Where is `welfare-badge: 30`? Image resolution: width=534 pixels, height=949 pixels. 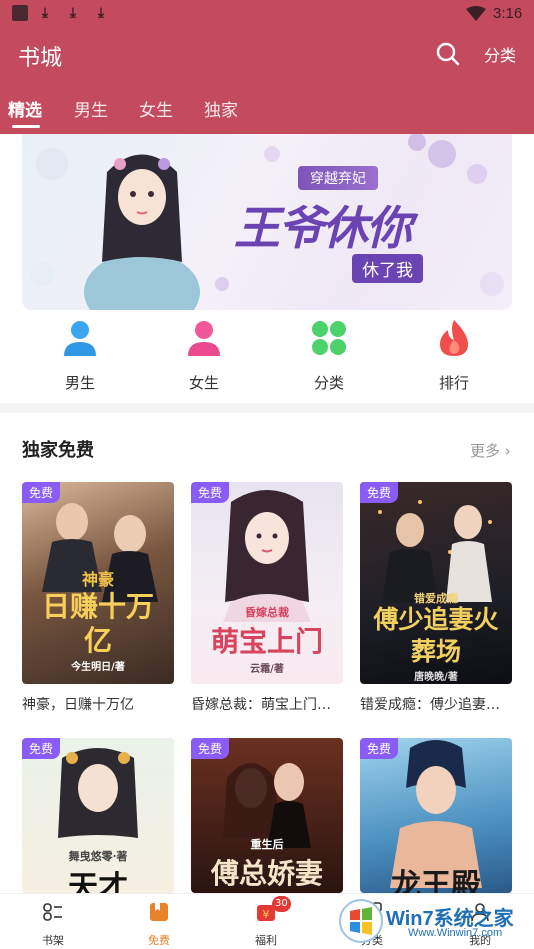
welfare-badge: 30 is located at coordinates (281, 904).